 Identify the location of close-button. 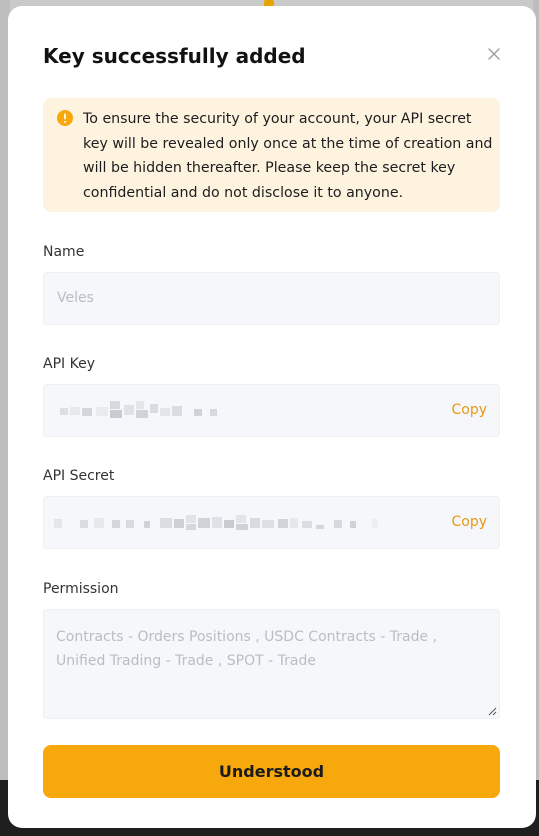
(494, 54).